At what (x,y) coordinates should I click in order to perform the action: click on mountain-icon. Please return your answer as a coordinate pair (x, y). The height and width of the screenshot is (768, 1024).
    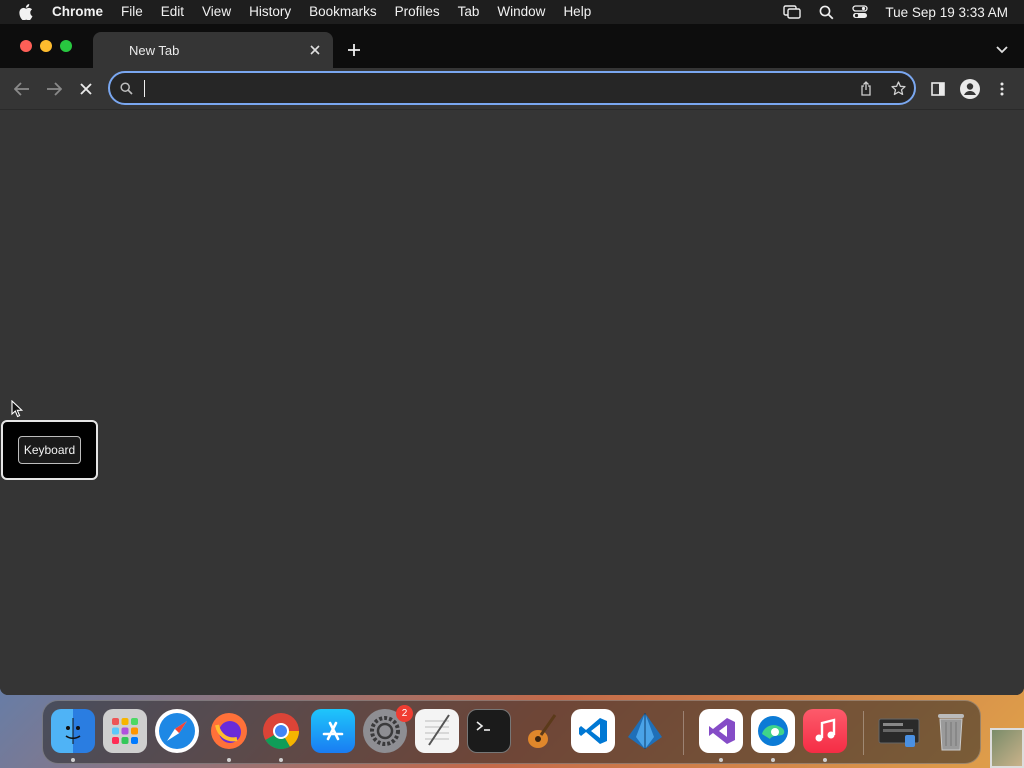
    Looking at the image, I should click on (645, 731).